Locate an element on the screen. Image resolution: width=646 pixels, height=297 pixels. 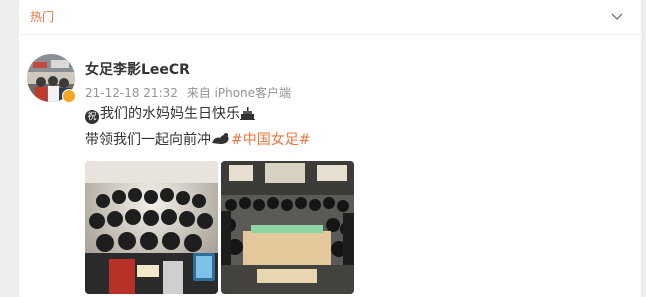
verified-badge-icon is located at coordinates (69, 96).